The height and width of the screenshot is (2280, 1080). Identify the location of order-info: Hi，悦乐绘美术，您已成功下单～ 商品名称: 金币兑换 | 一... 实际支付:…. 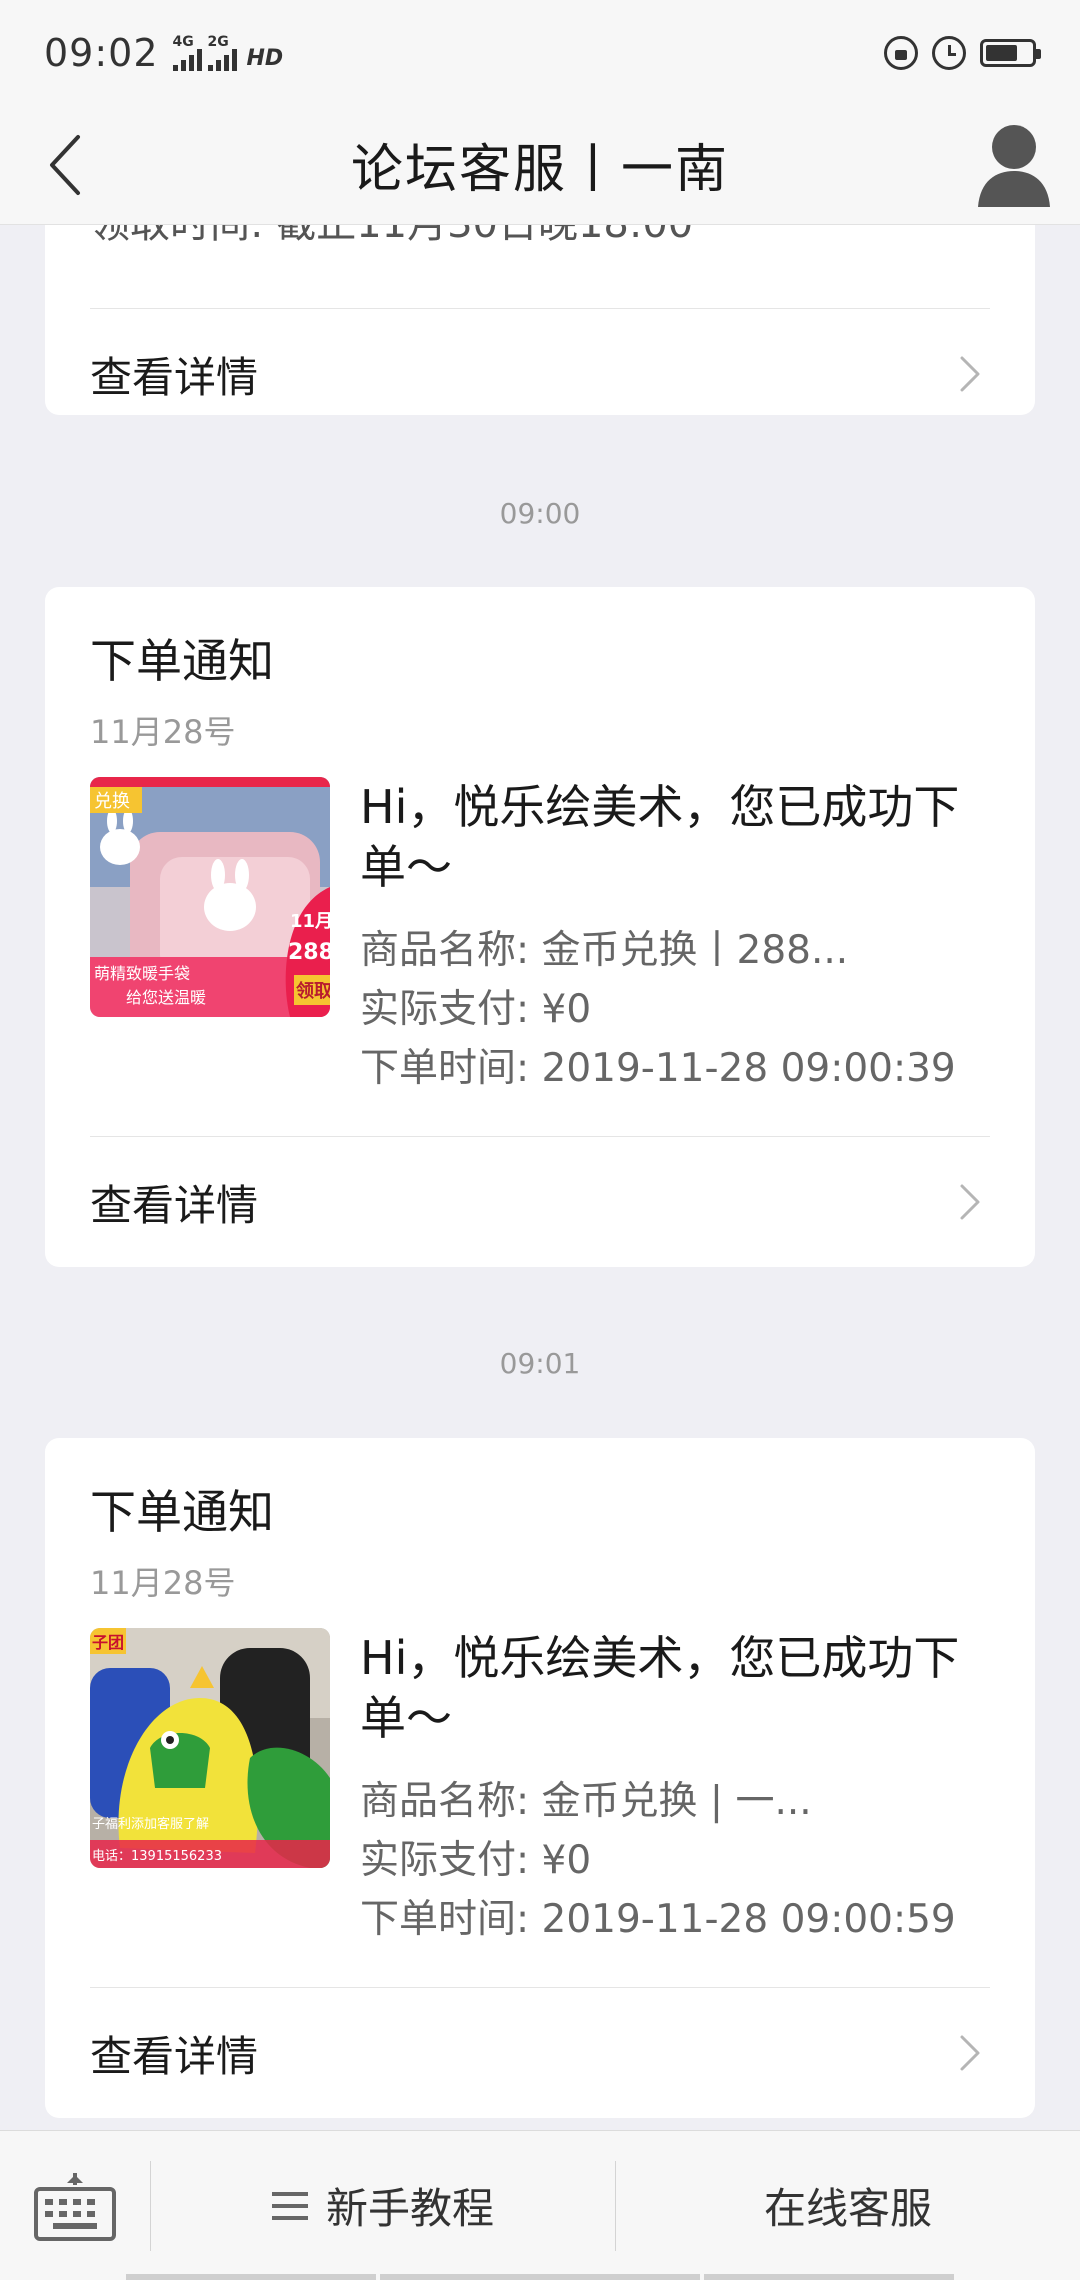
(680, 1788).